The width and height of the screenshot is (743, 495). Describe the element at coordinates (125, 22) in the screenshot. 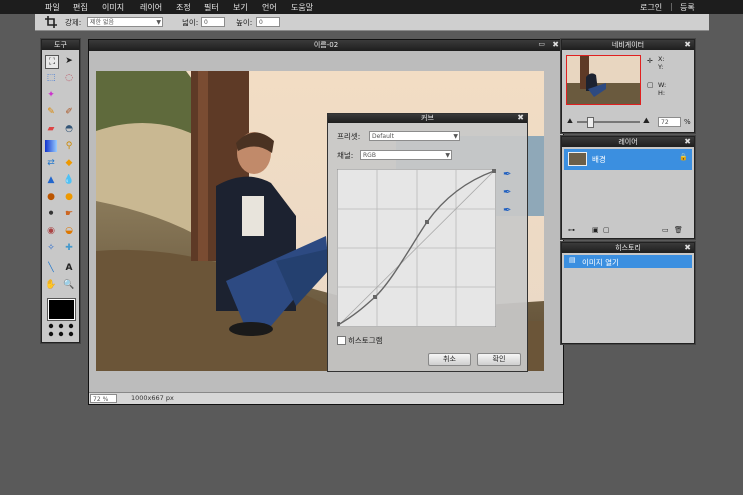

I see `constraint-select: 제한 없음 ▼` at that location.